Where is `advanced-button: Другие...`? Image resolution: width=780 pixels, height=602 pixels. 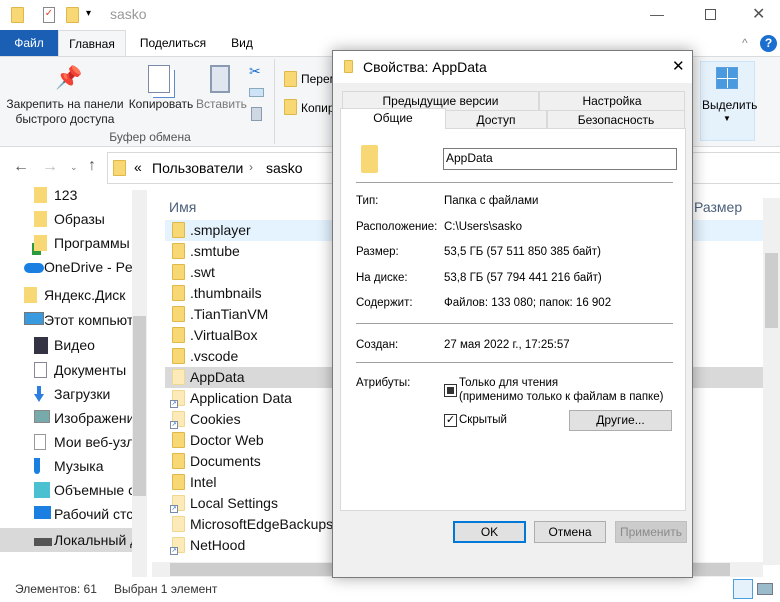
advanced-button: Другие... is located at coordinates (620, 420).